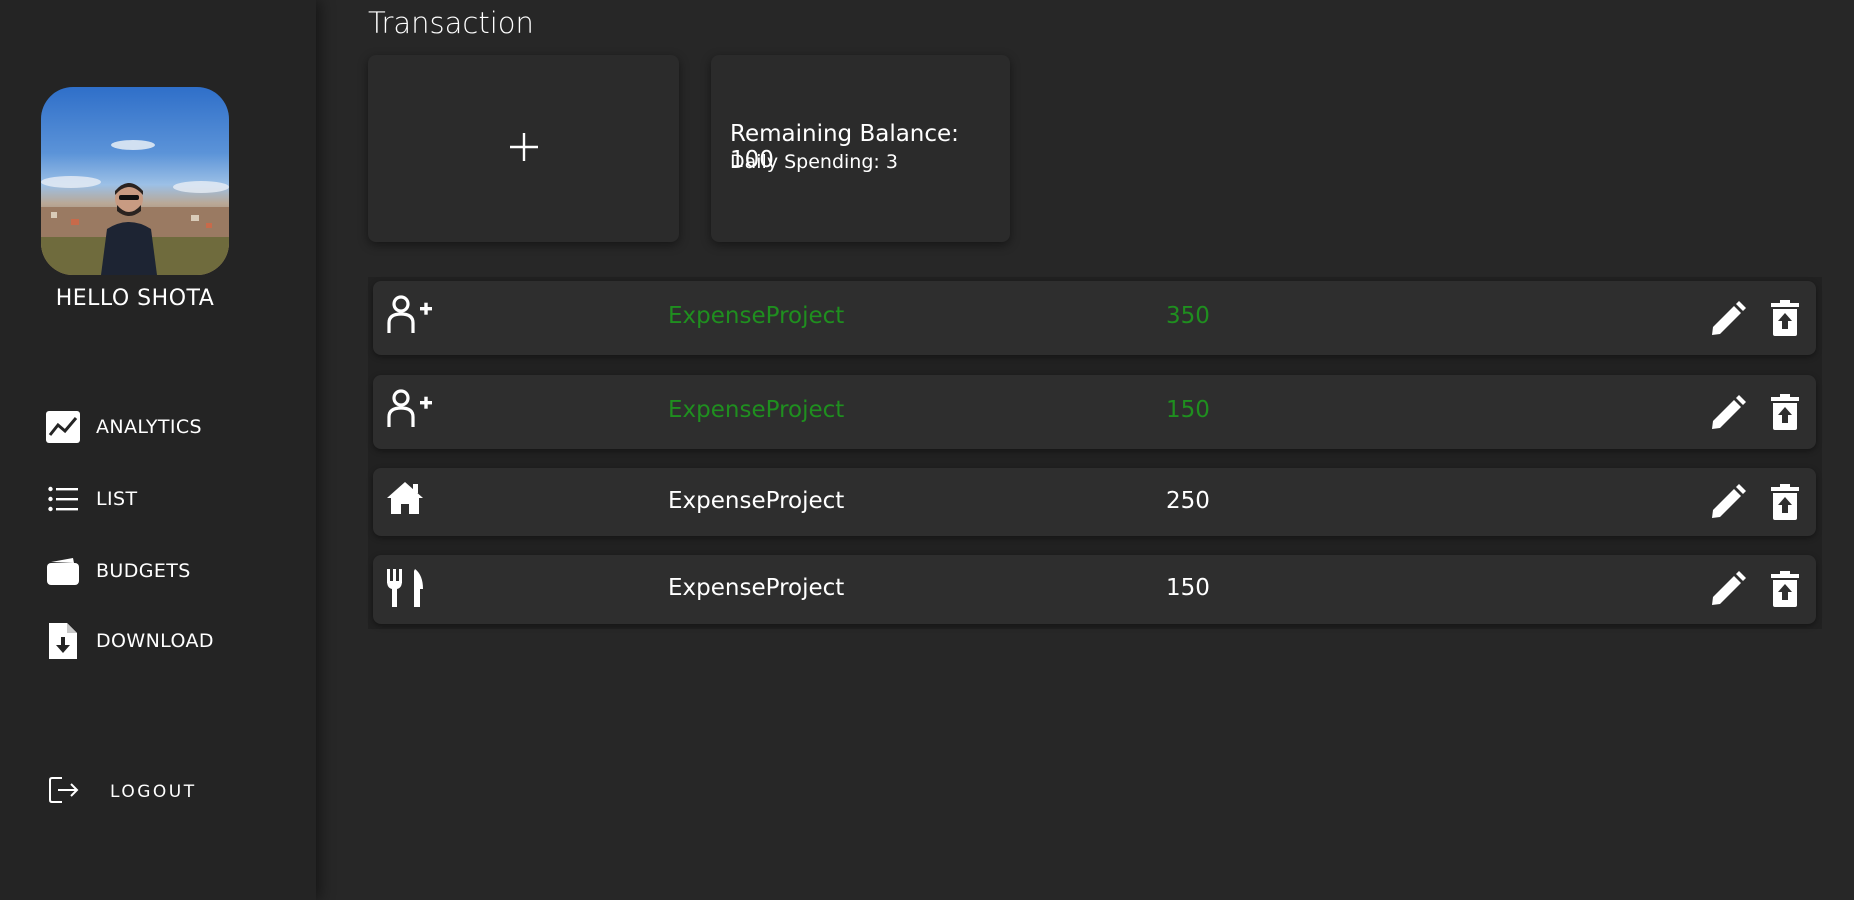 The width and height of the screenshot is (1854, 900). I want to click on plus-icon, so click(524, 149).